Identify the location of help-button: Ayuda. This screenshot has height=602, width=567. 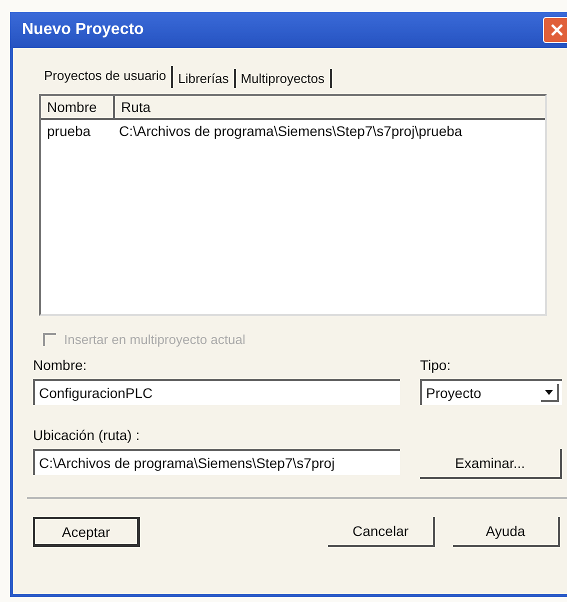
(506, 532).